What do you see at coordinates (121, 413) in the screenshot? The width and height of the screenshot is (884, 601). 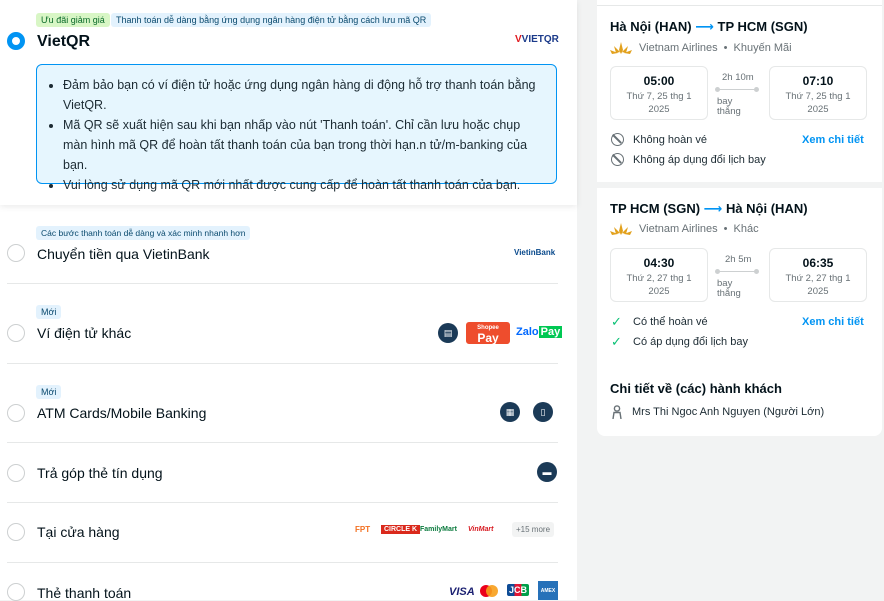 I see `atm-title: ATM Cards/Mobile Banking` at bounding box center [121, 413].